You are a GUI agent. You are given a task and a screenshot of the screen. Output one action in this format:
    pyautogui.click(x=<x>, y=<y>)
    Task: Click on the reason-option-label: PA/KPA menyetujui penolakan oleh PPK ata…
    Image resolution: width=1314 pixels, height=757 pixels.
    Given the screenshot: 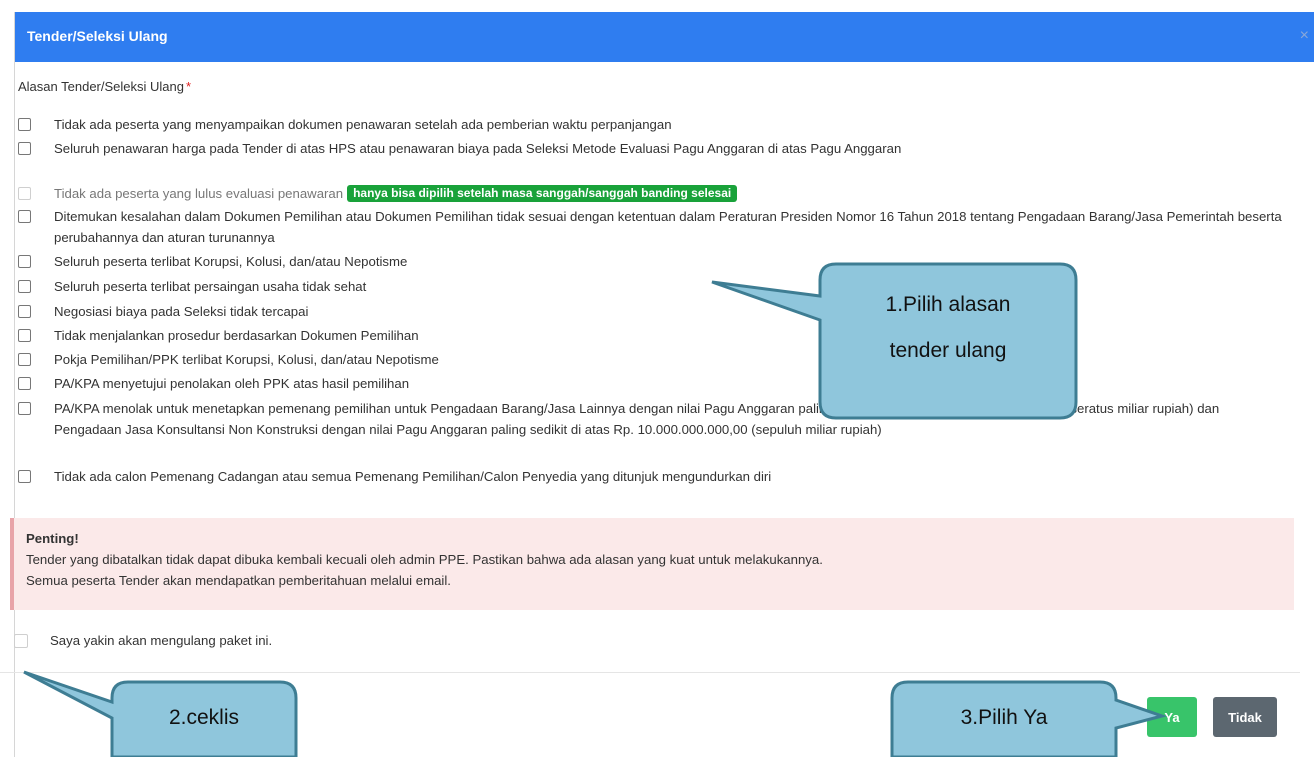 What is the action you would take?
    pyautogui.click(x=232, y=383)
    